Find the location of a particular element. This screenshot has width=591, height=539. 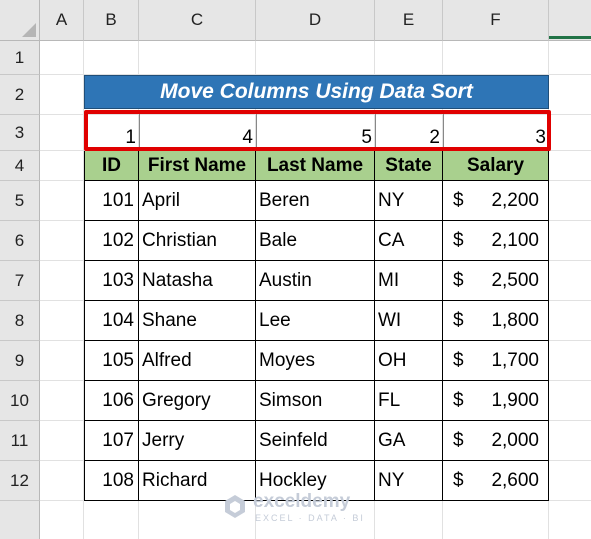

cell-first-name: Gregory is located at coordinates (197, 401).